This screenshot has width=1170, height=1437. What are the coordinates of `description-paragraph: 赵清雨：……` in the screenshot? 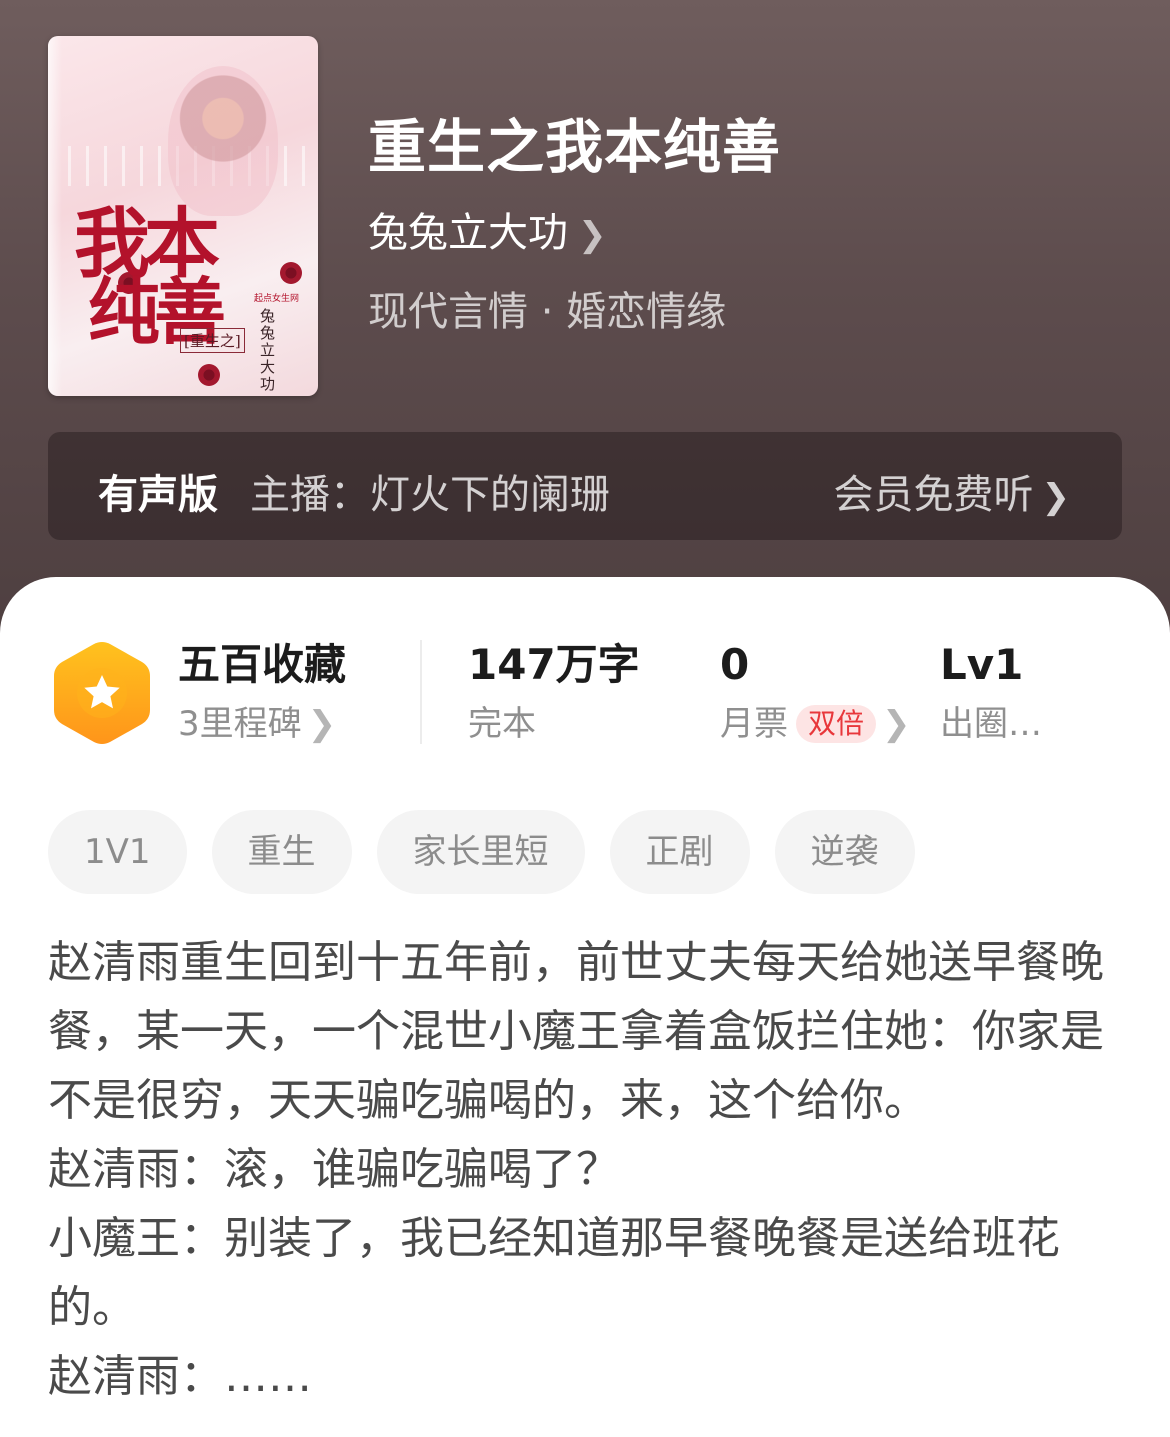 It's located at (180, 1376).